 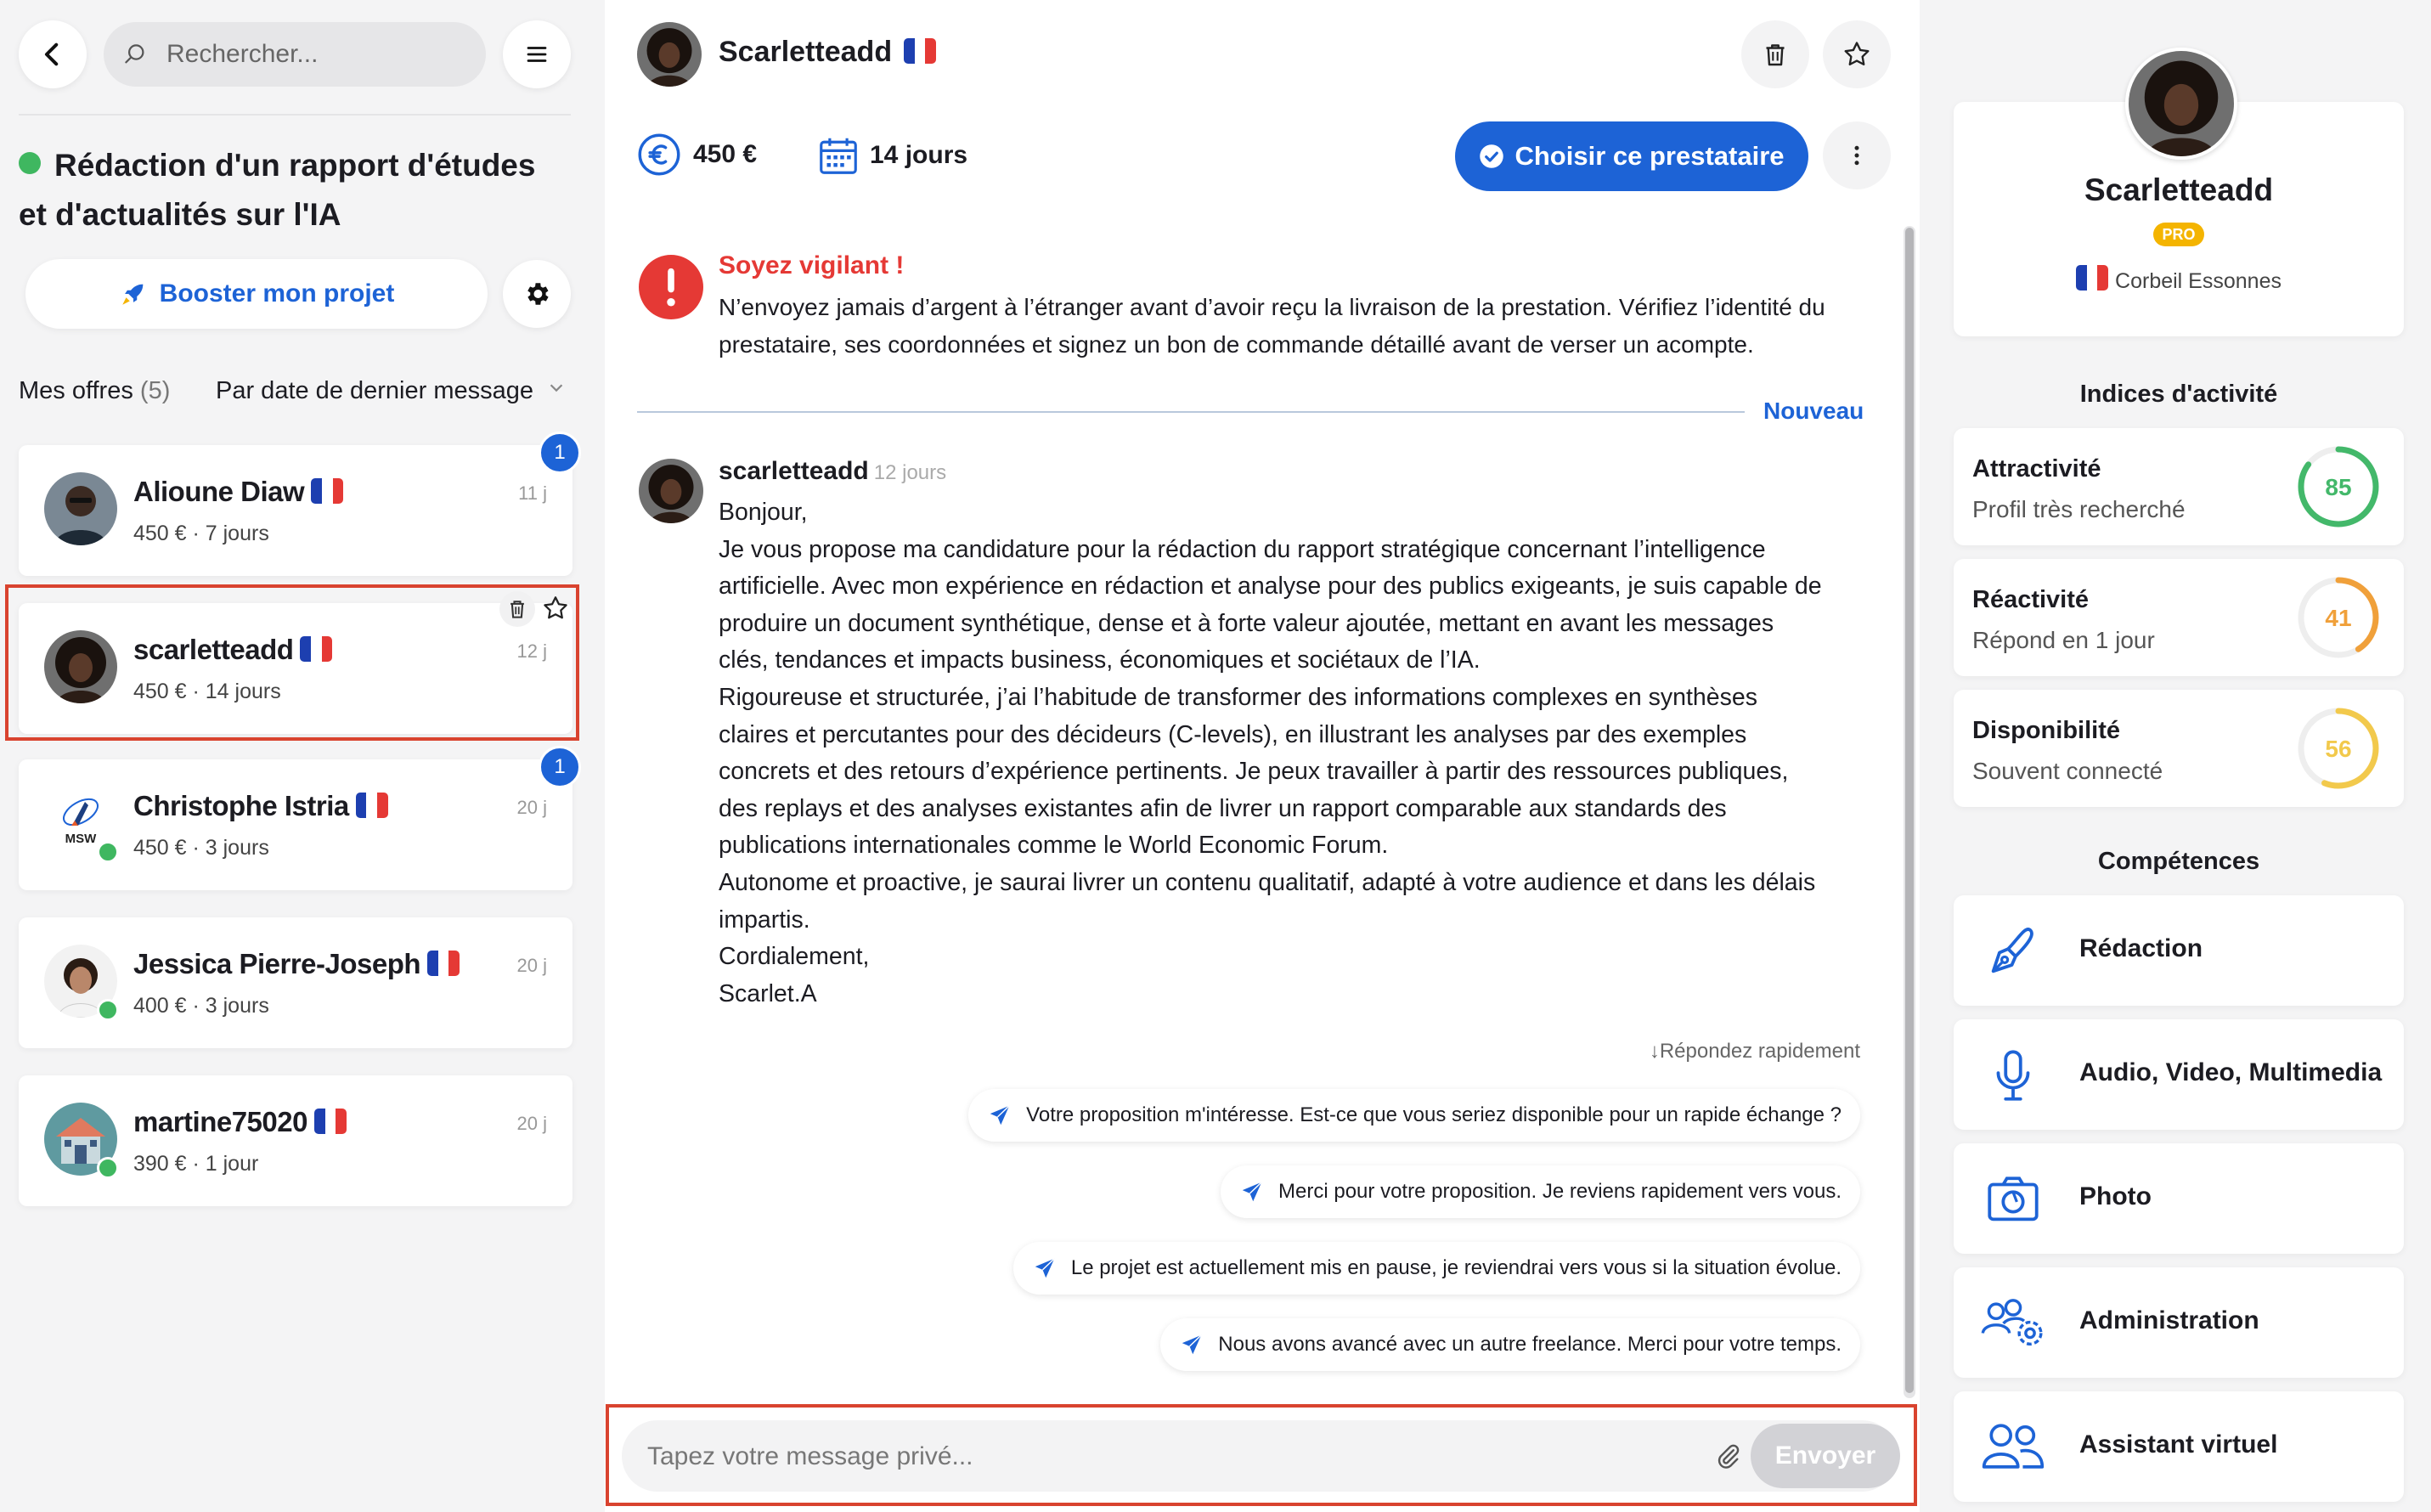 I want to click on activity-card: Réactivité Répond en 1 jour 41, so click(x=2179, y=617).